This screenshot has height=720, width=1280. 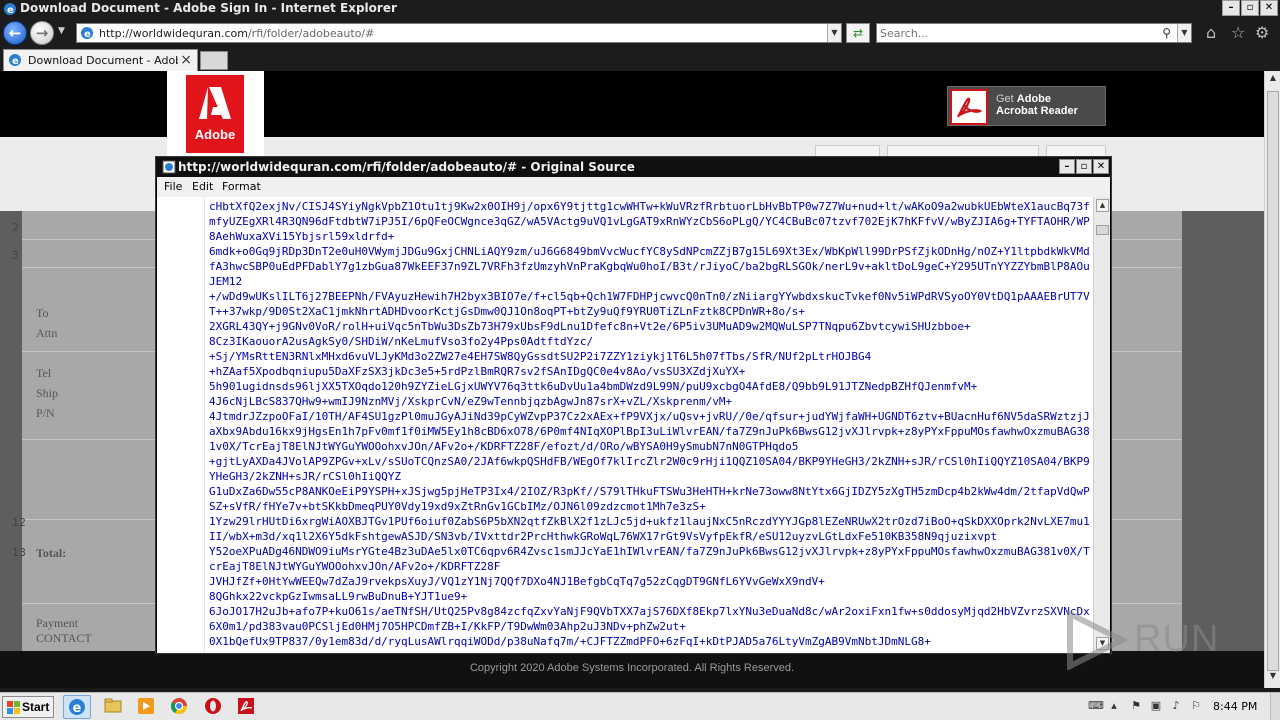 What do you see at coordinates (181, 425) in the screenshot?
I see `source-gutter` at bounding box center [181, 425].